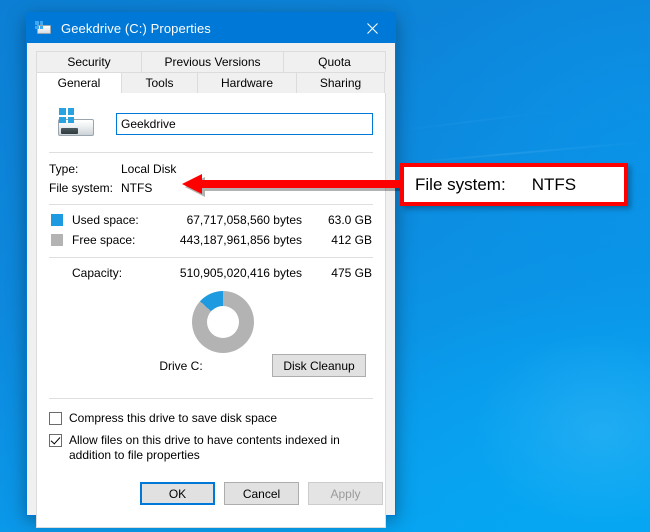  What do you see at coordinates (79, 82) in the screenshot?
I see `tab-general: General` at bounding box center [79, 82].